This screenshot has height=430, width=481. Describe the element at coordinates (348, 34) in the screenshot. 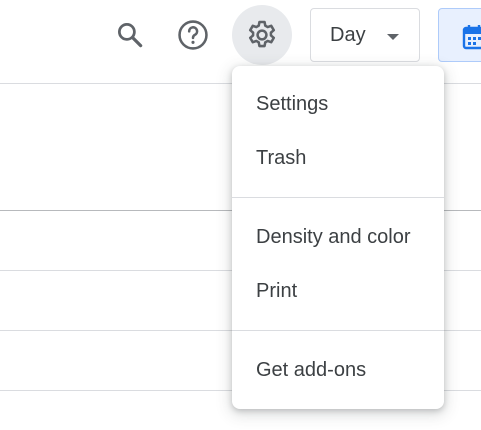

I see `view-select-value: Day` at that location.